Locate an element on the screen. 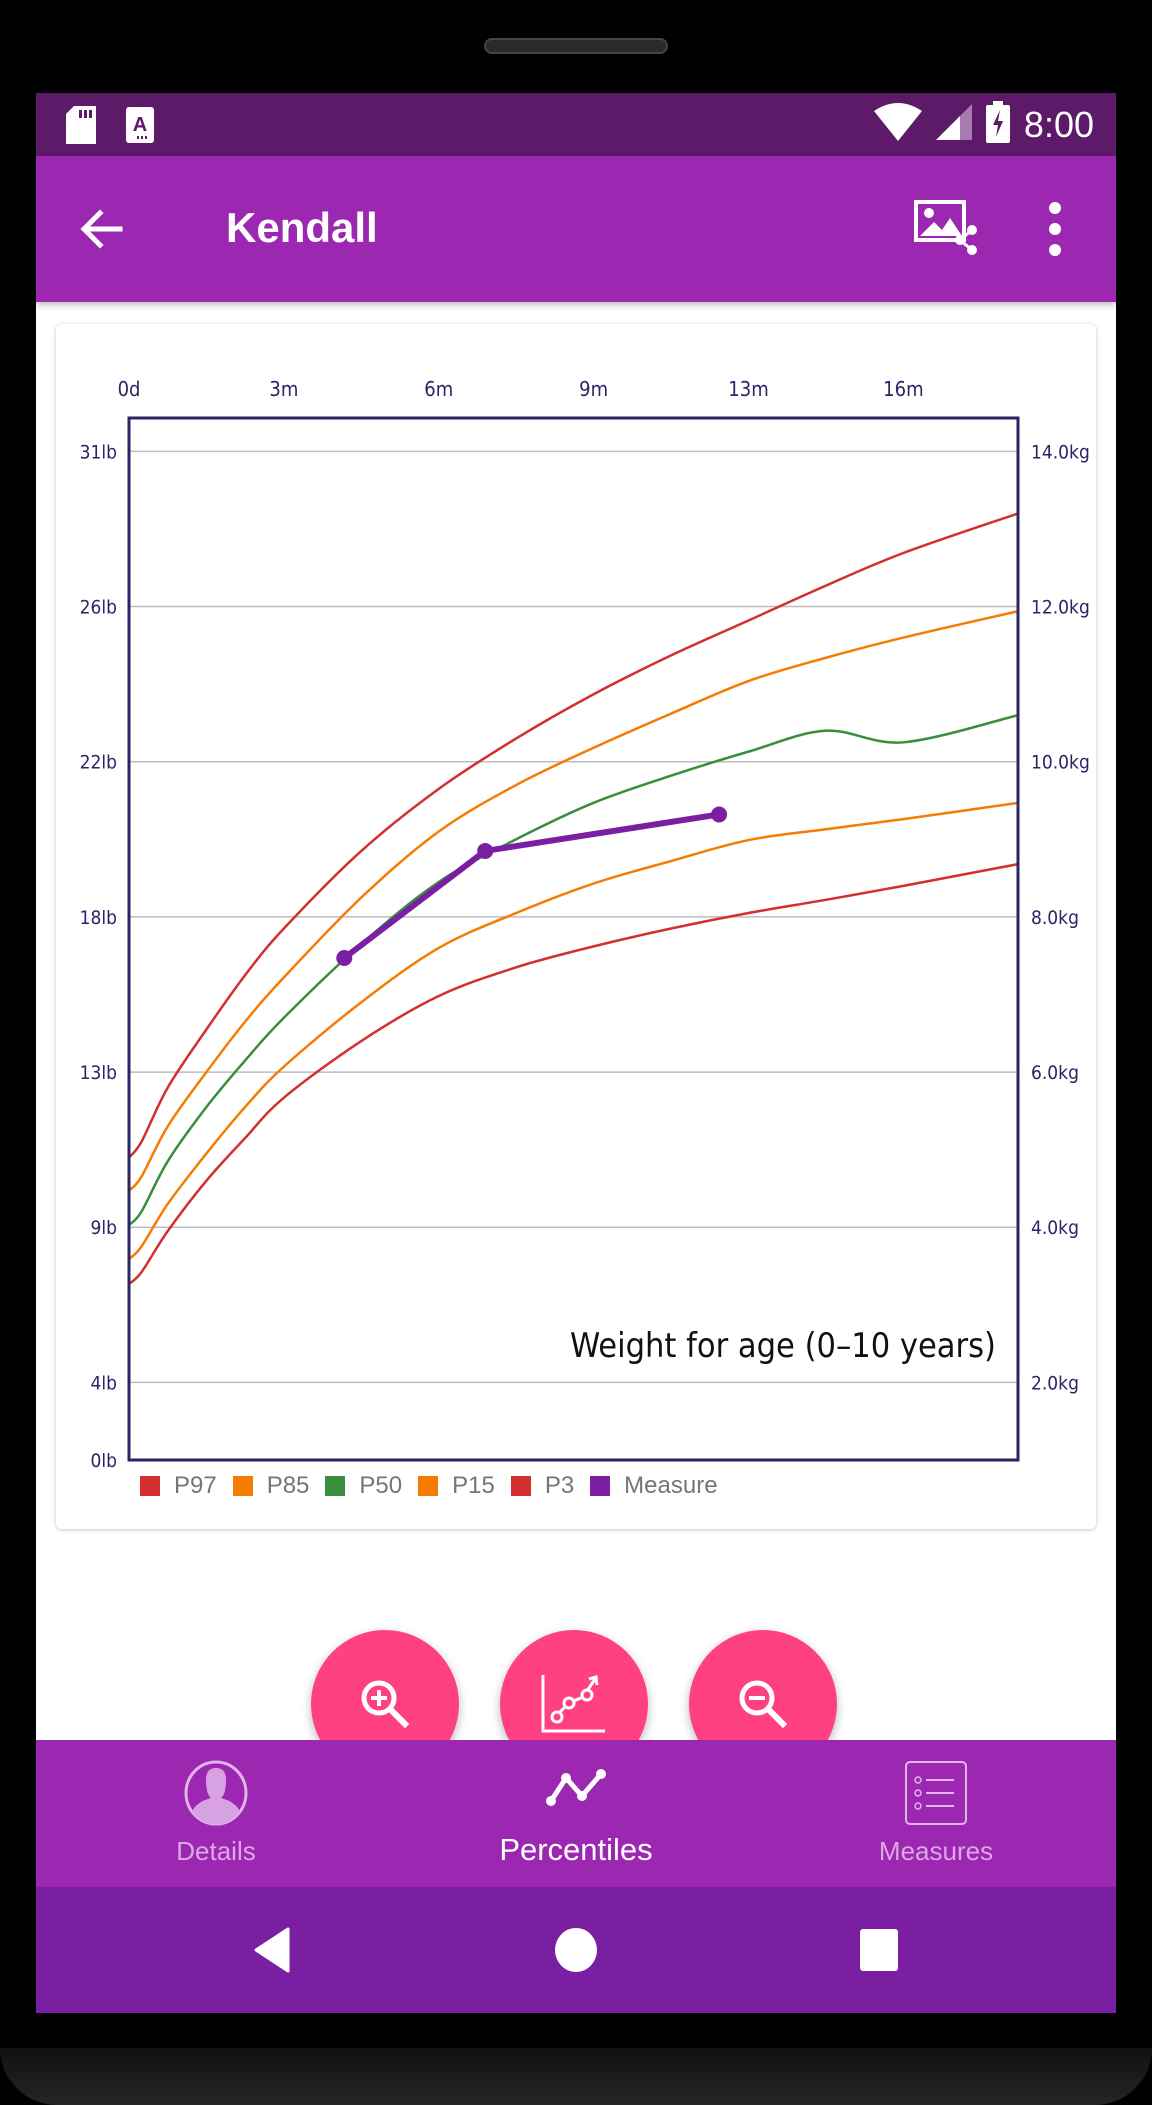 The height and width of the screenshot is (2105, 1152). x-tick-label: 3m is located at coordinates (283, 389).